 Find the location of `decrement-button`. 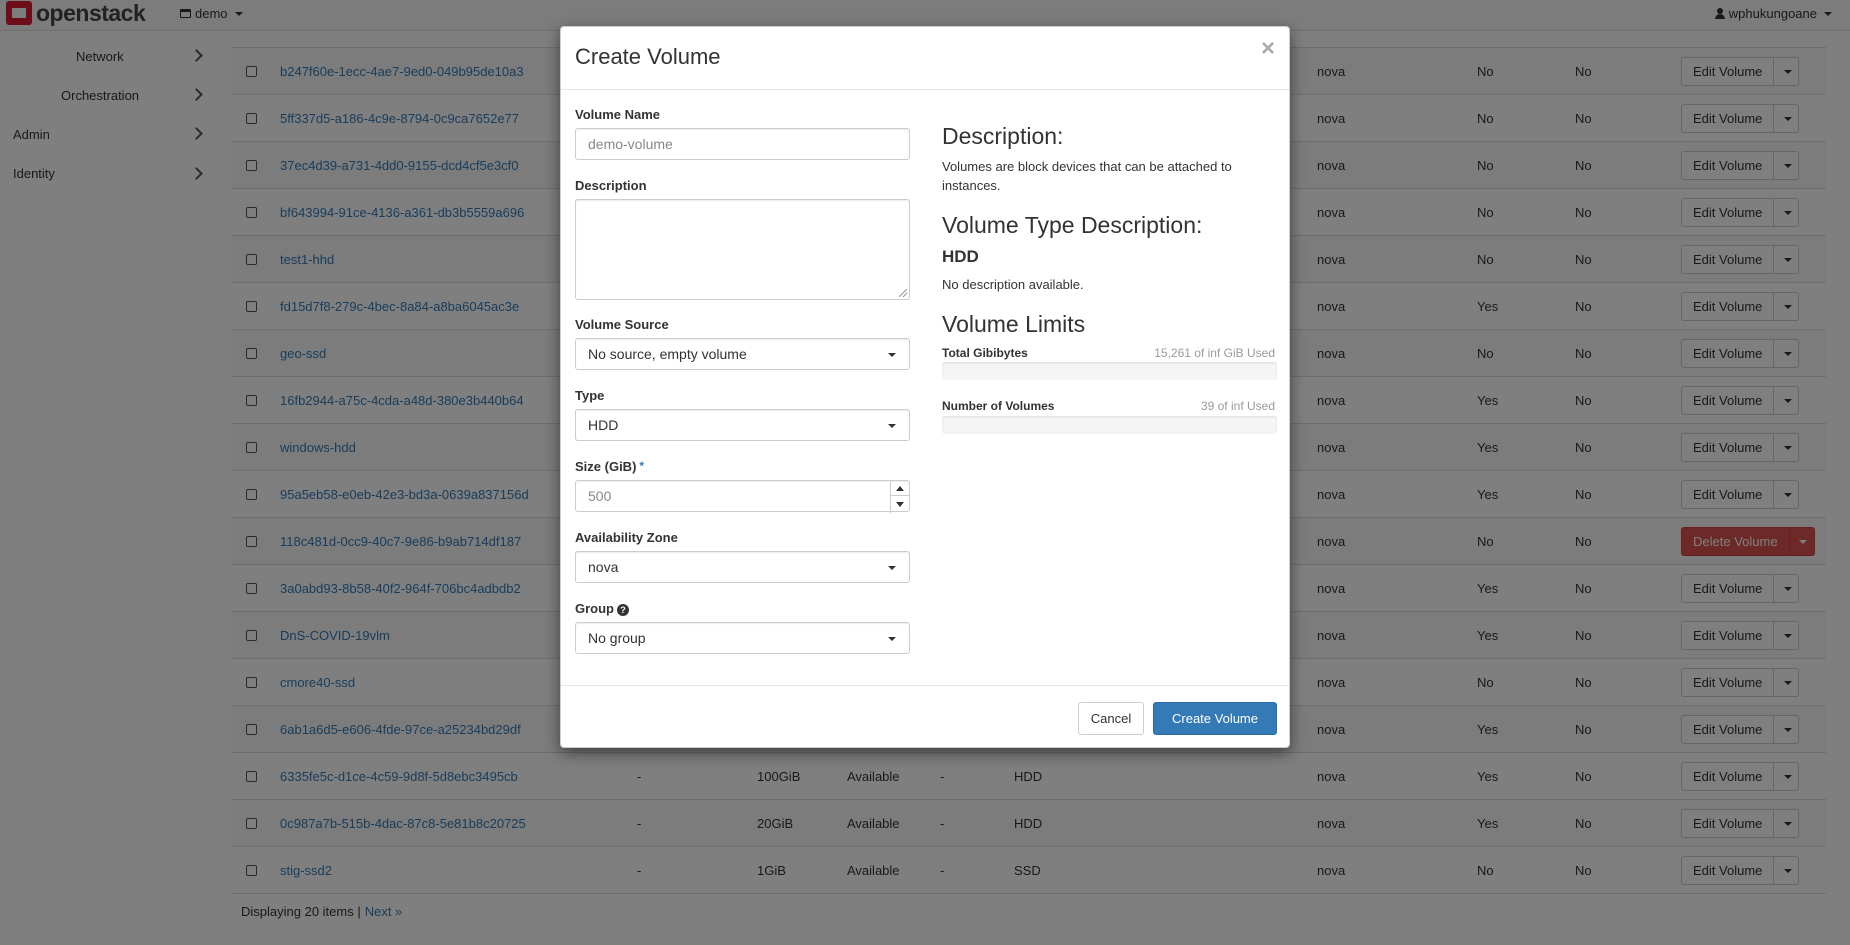

decrement-button is located at coordinates (900, 504).